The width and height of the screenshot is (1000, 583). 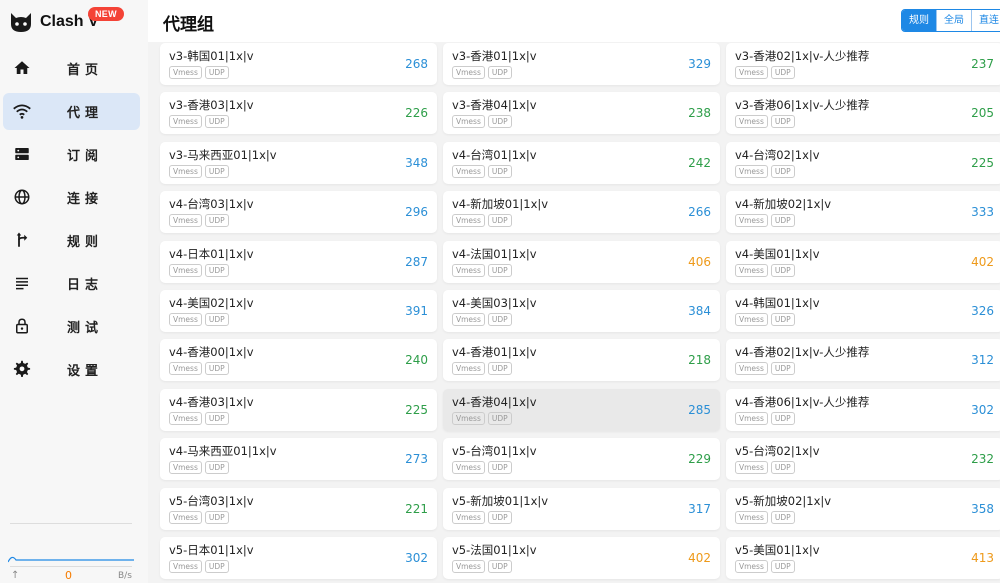 What do you see at coordinates (298, 212) in the screenshot?
I see `proxy-card: v4-台湾03|1x|v Vmess UDP 296` at bounding box center [298, 212].